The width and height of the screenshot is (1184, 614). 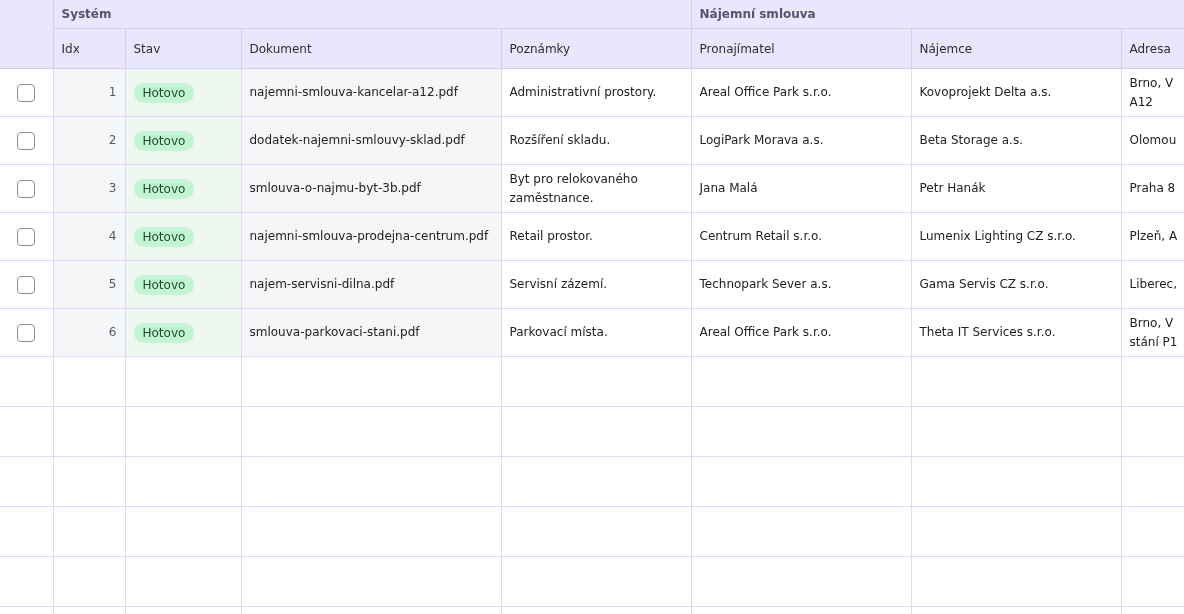 I want to click on table-cell: Theta IT Services s.r.o., so click(x=1016, y=332).